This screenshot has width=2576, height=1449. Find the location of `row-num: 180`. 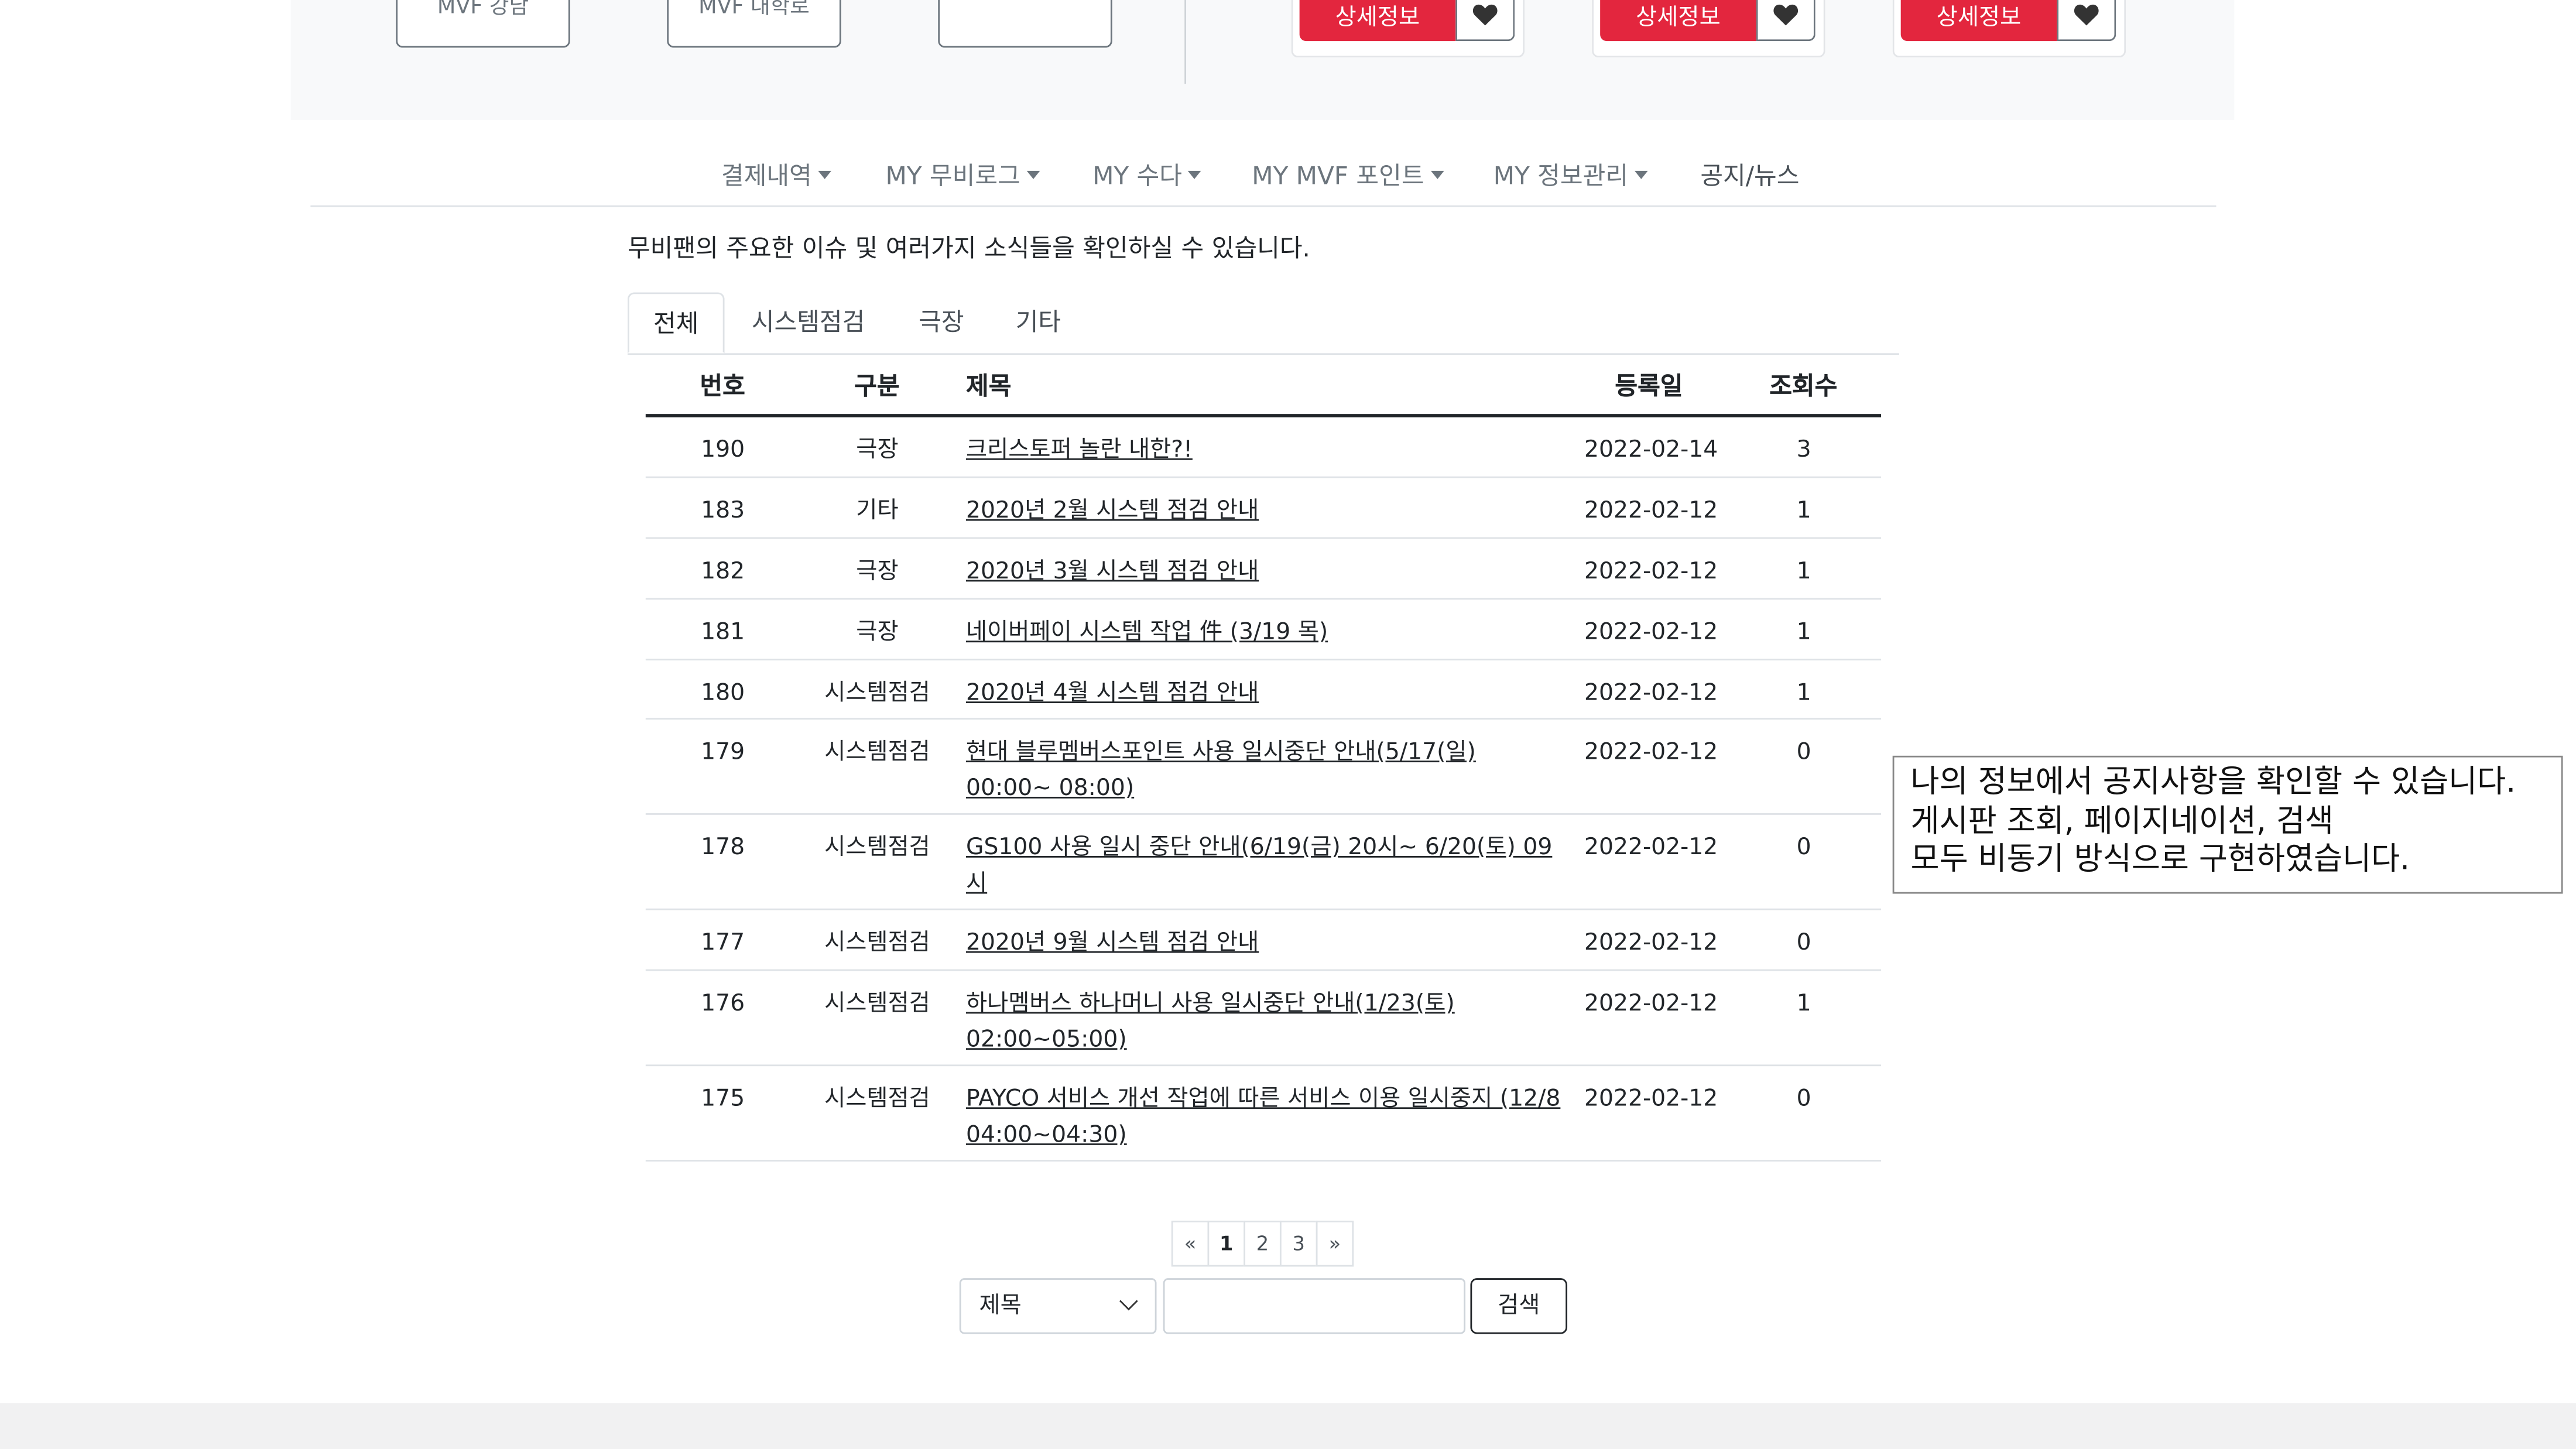

row-num: 180 is located at coordinates (723, 693).